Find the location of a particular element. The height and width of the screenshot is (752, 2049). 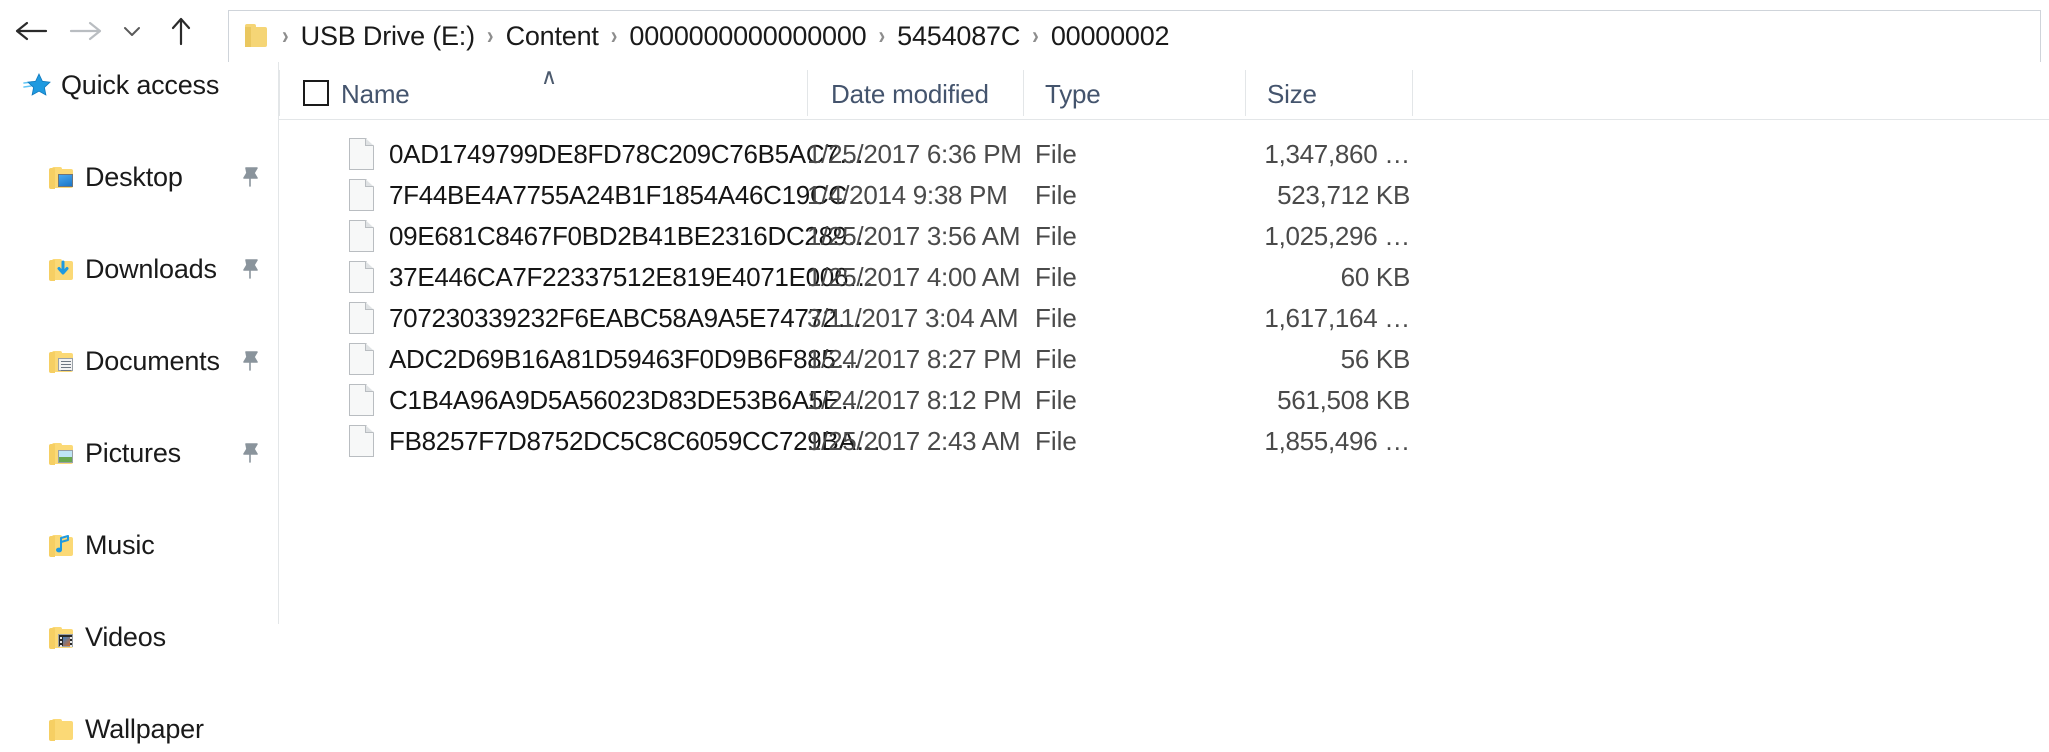

recent-locations-button is located at coordinates (132, 31).